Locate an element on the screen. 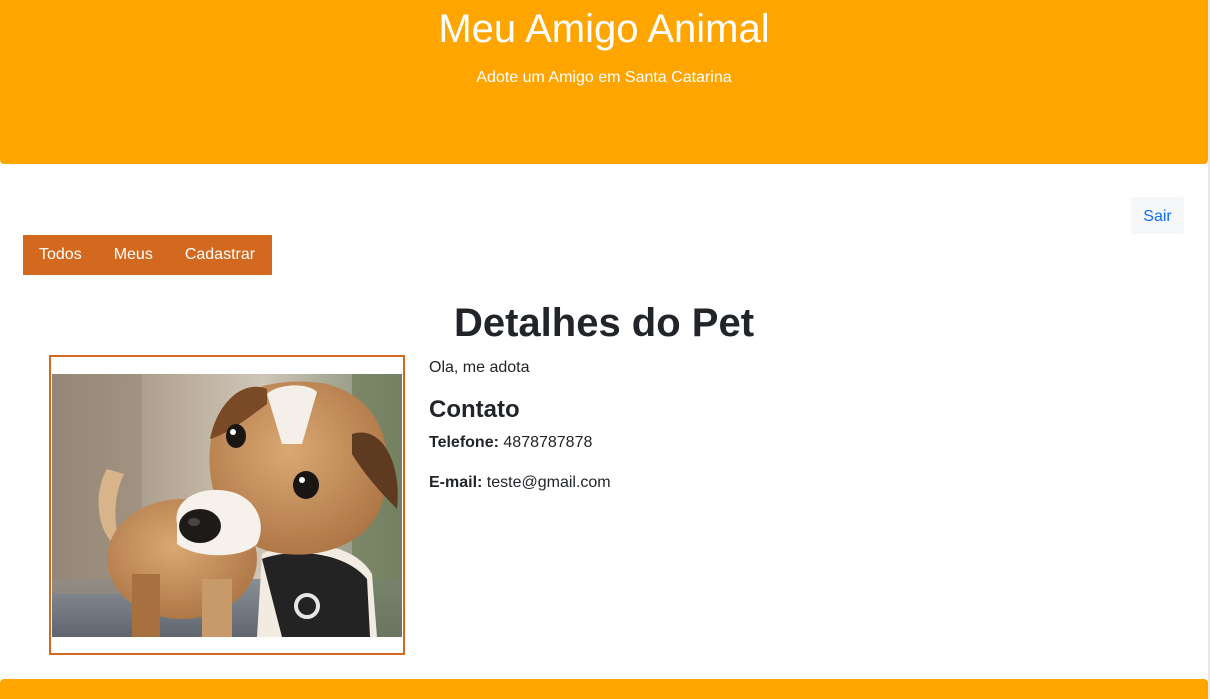 The width and height of the screenshot is (1210, 699). email-value: teste@gmail.com is located at coordinates (548, 482).